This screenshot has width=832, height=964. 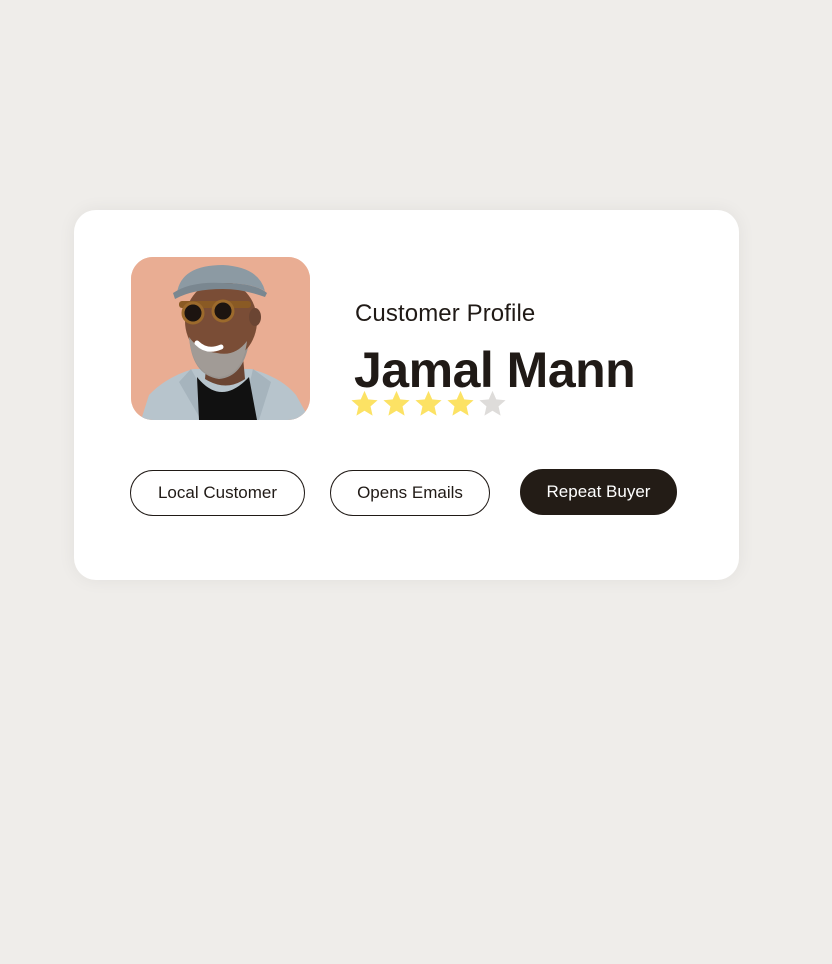 I want to click on tag-label: Opens Emails, so click(x=410, y=492).